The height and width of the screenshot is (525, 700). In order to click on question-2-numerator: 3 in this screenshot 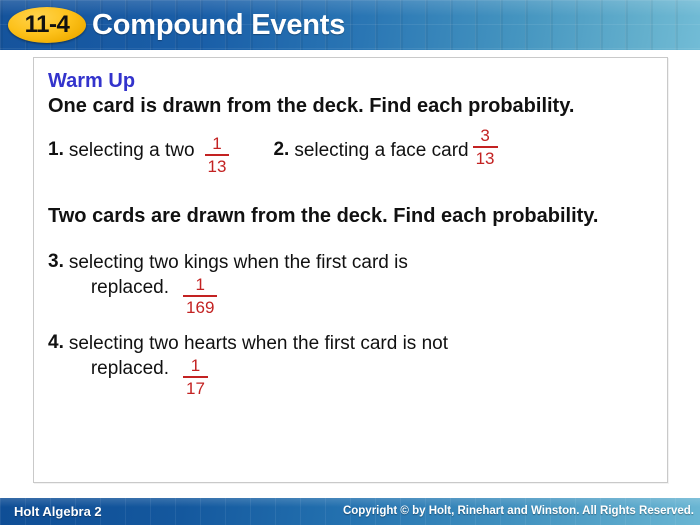, I will do `click(485, 135)`.